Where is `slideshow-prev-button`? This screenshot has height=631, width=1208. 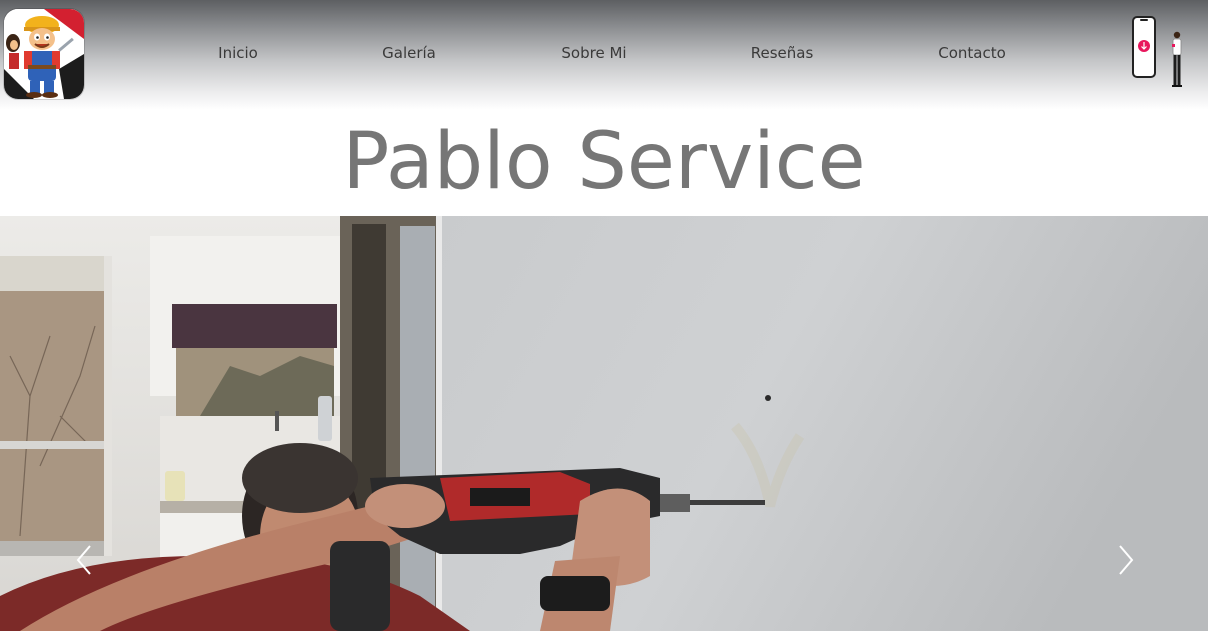
slideshow-prev-button is located at coordinates (85, 560).